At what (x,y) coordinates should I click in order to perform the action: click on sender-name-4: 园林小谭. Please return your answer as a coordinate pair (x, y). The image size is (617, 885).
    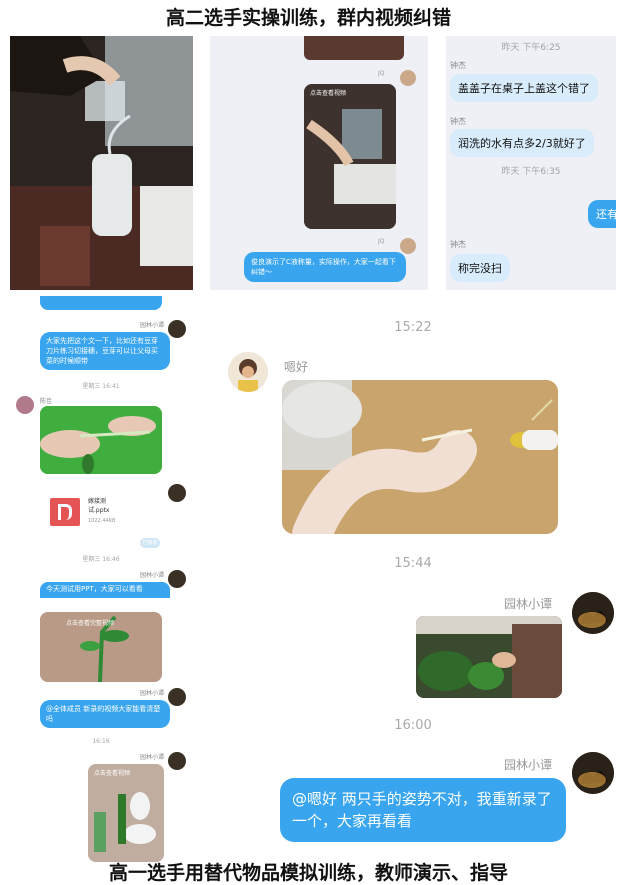
    Looking at the image, I should click on (152, 575).